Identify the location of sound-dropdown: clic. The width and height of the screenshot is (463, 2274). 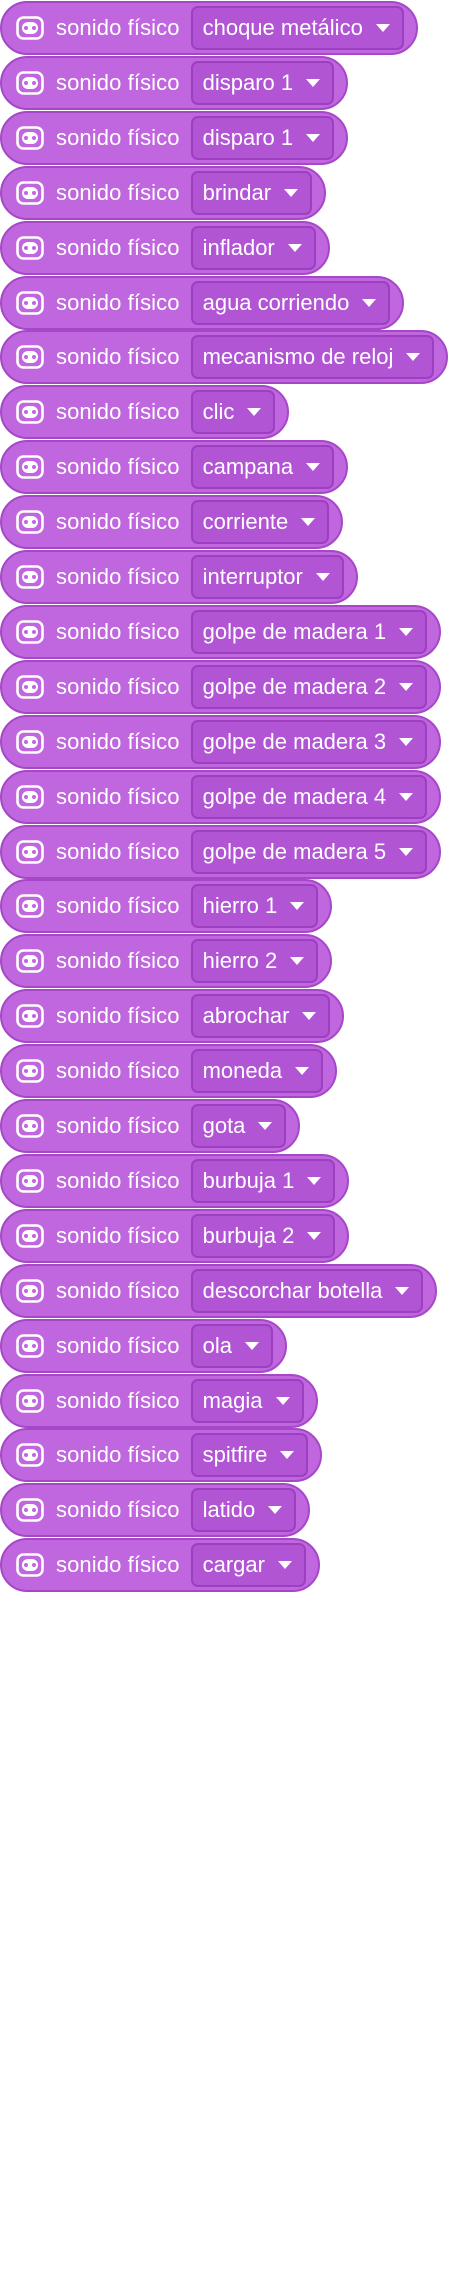
(233, 412).